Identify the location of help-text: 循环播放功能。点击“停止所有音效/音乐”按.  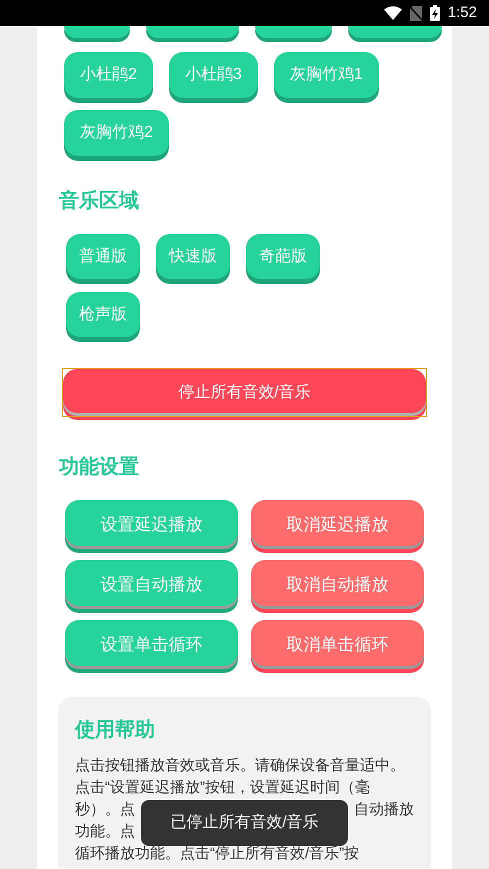
(217, 854).